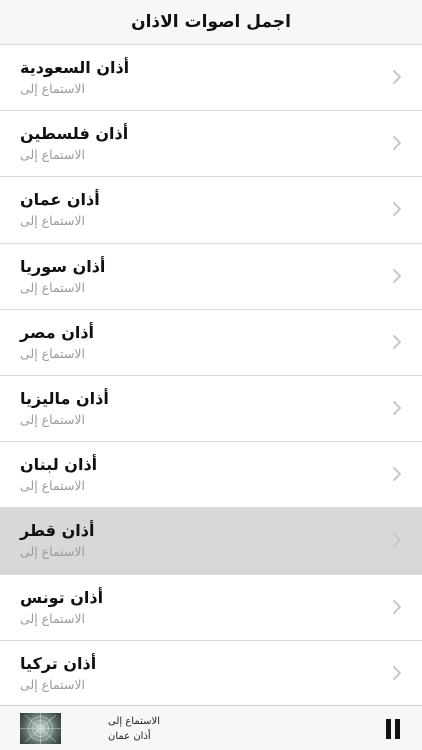 This screenshot has width=422, height=750. I want to click on pause-button, so click(393, 729).